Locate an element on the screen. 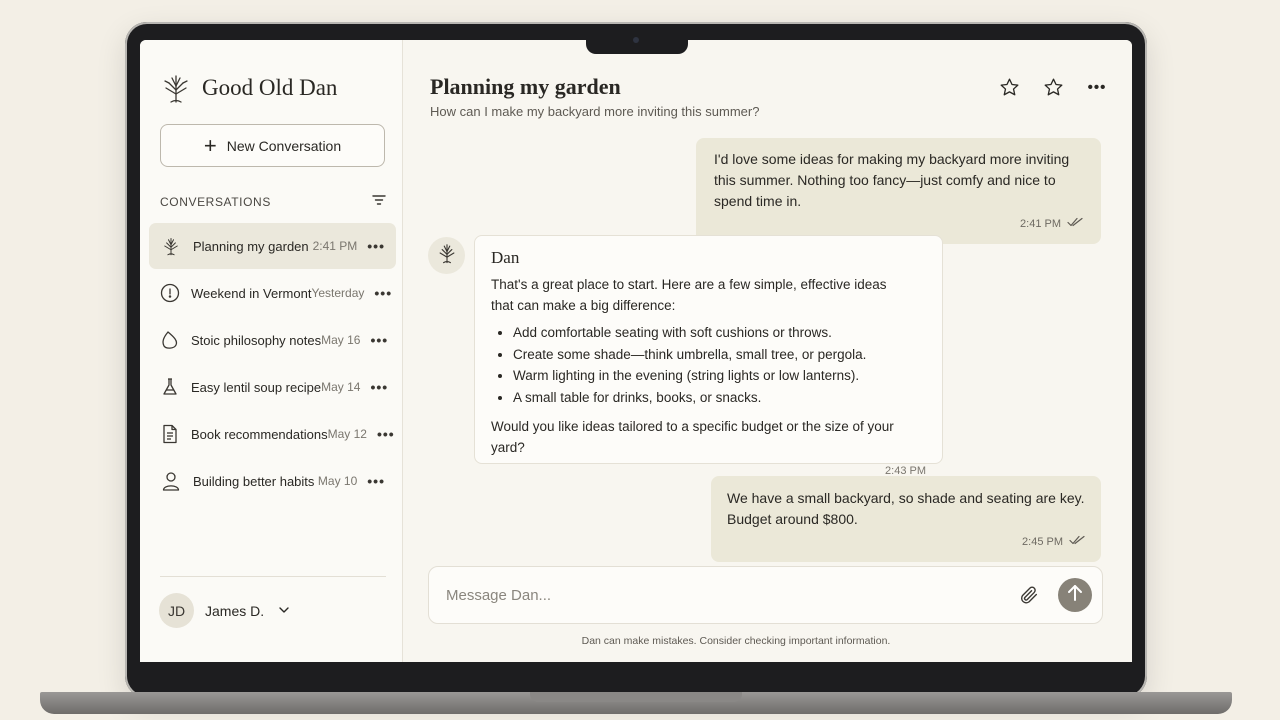  send-button is located at coordinates (1075, 595).